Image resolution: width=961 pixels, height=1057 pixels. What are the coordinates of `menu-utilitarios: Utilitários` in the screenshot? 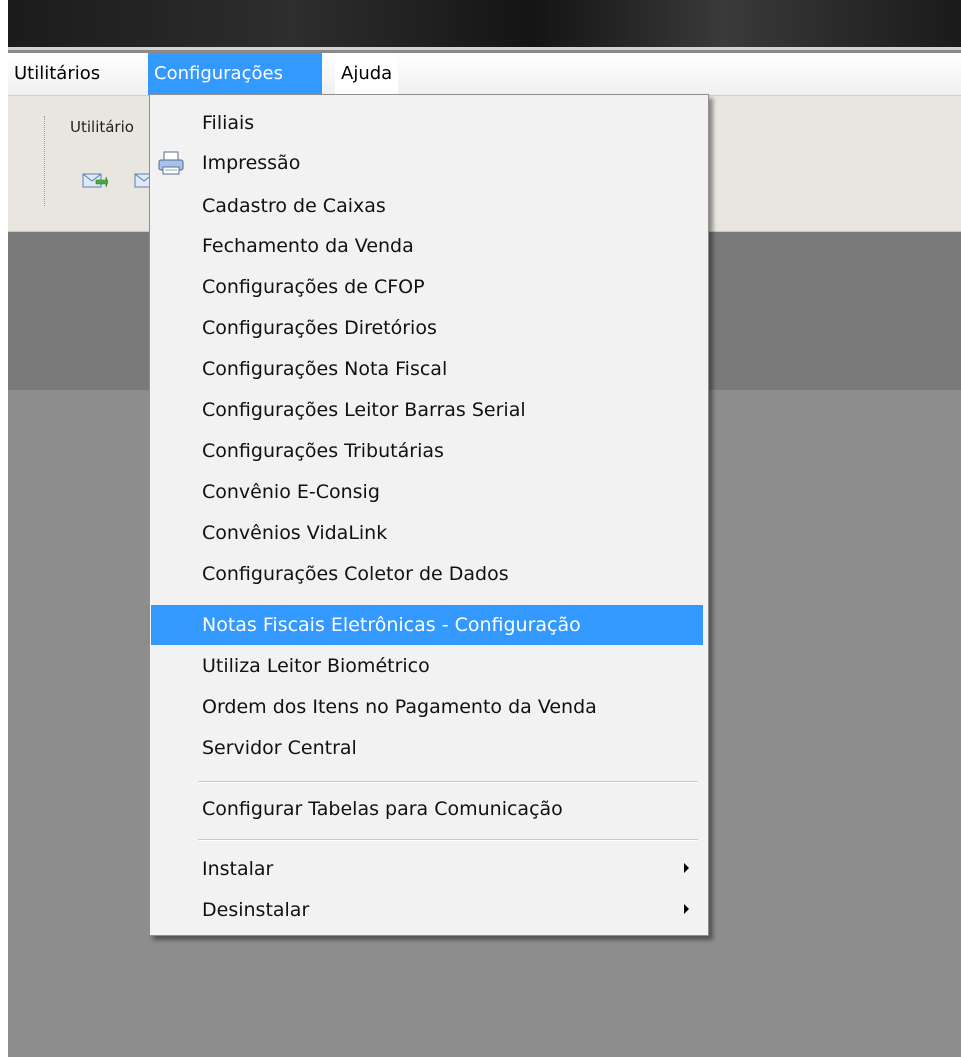 It's located at (57, 74).